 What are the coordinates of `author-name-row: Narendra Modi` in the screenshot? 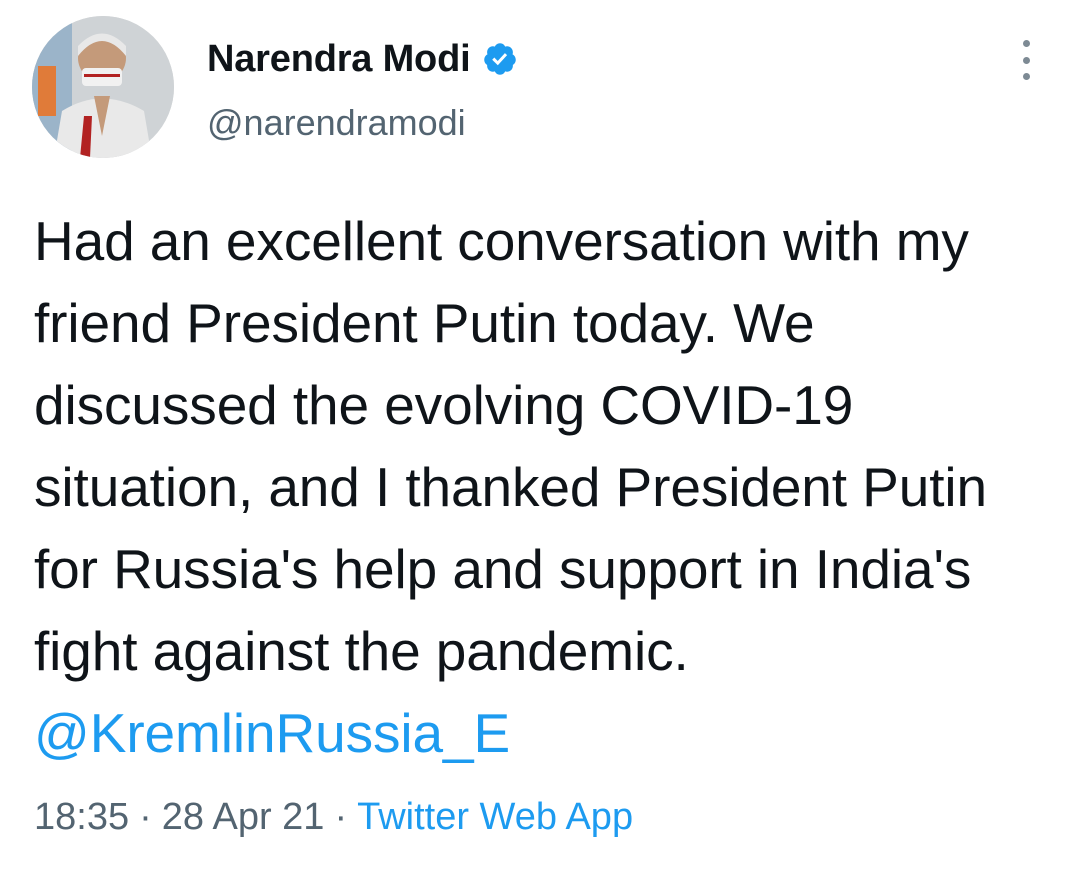 It's located at (362, 59).